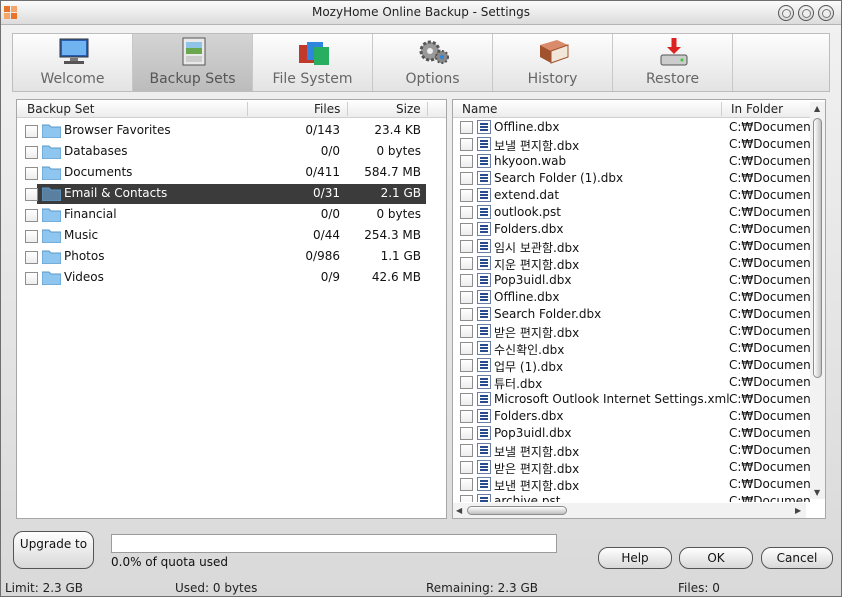  I want to click on backup-set-row: Browser Favorites 0/143 23.4 KB, so click(231, 130).